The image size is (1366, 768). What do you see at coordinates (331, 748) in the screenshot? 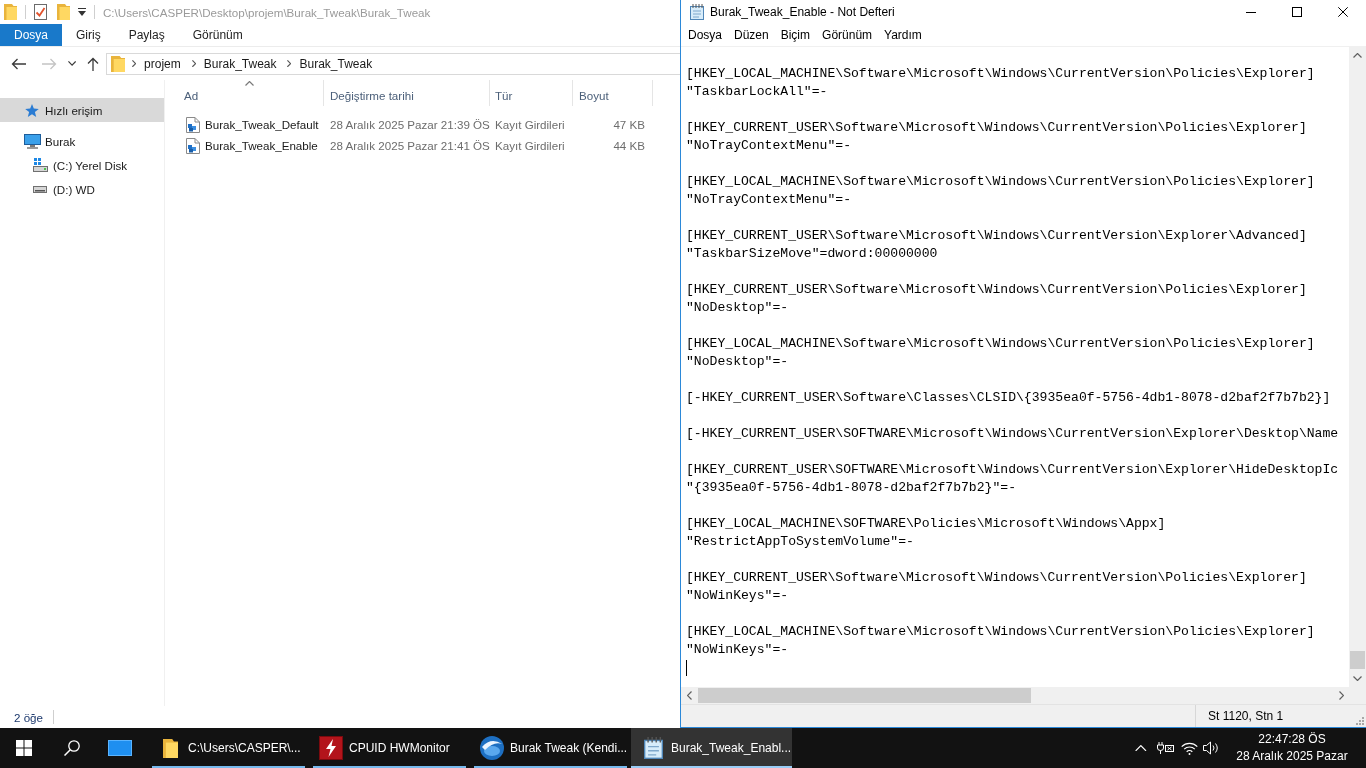
I see `lightning-icon` at bounding box center [331, 748].